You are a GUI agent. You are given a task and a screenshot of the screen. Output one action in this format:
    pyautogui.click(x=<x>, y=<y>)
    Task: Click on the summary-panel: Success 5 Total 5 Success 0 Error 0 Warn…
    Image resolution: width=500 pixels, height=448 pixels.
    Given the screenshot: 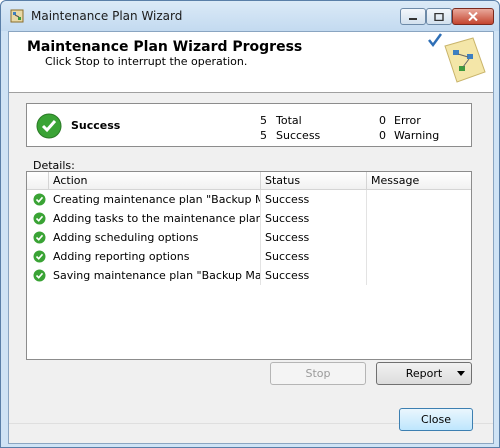 What is the action you would take?
    pyautogui.click(x=249, y=125)
    